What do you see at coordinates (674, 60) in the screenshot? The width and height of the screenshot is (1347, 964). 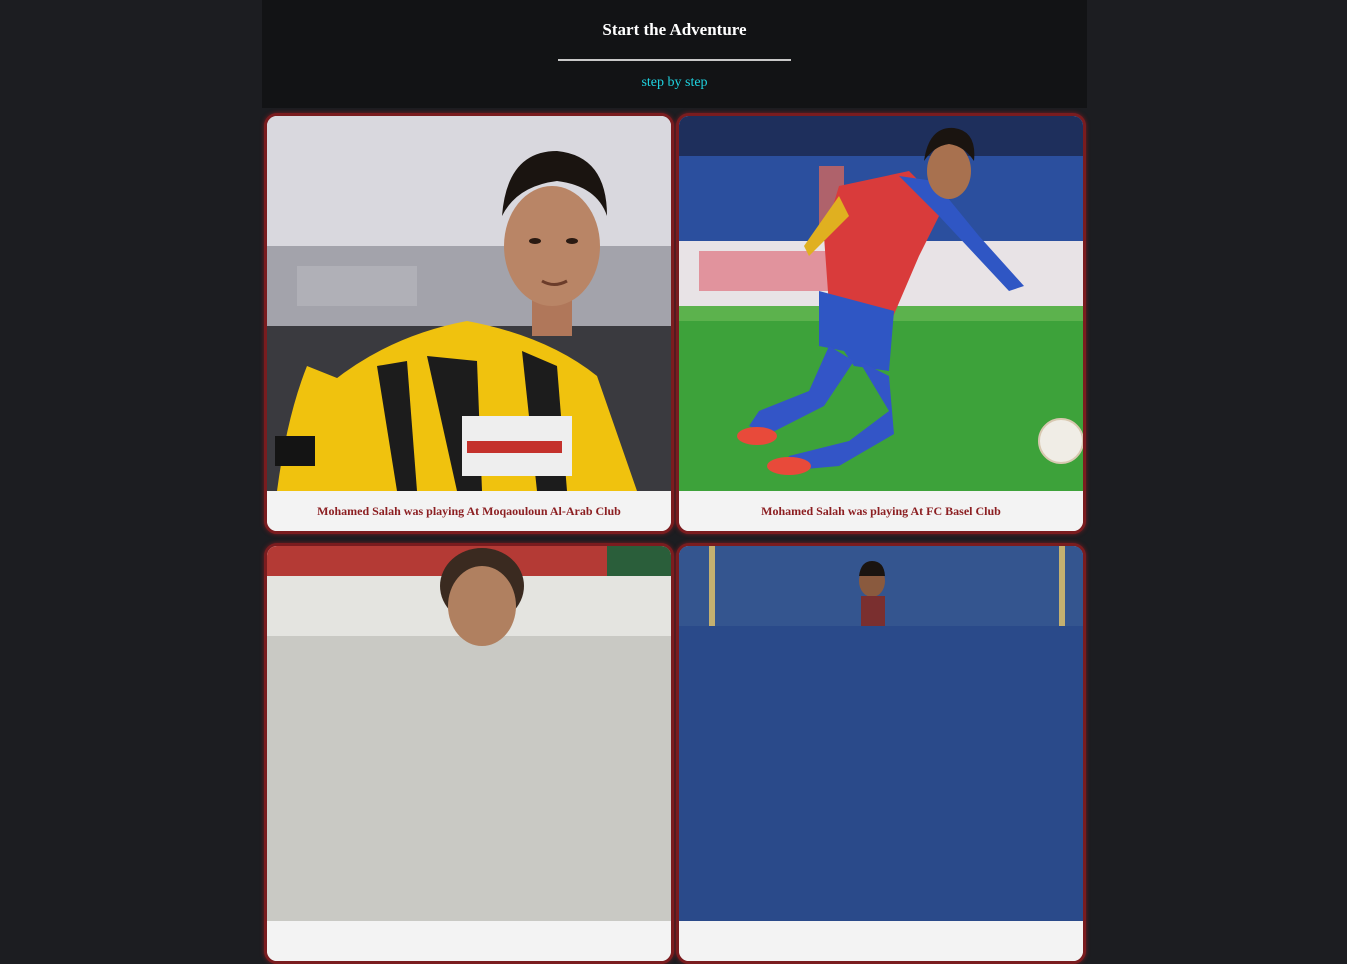 I see `header-divider` at bounding box center [674, 60].